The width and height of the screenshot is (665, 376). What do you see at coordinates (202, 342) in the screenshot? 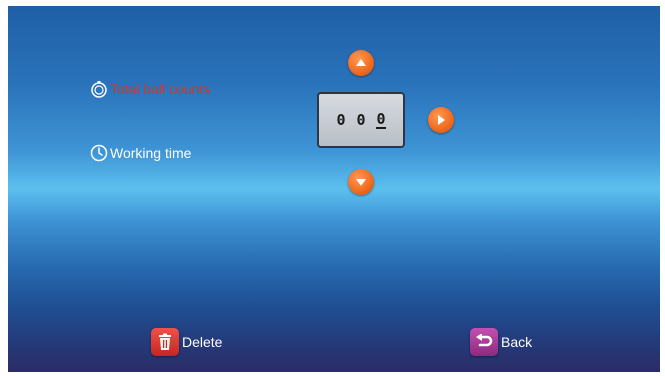
I see `delete-label: Delete` at bounding box center [202, 342].